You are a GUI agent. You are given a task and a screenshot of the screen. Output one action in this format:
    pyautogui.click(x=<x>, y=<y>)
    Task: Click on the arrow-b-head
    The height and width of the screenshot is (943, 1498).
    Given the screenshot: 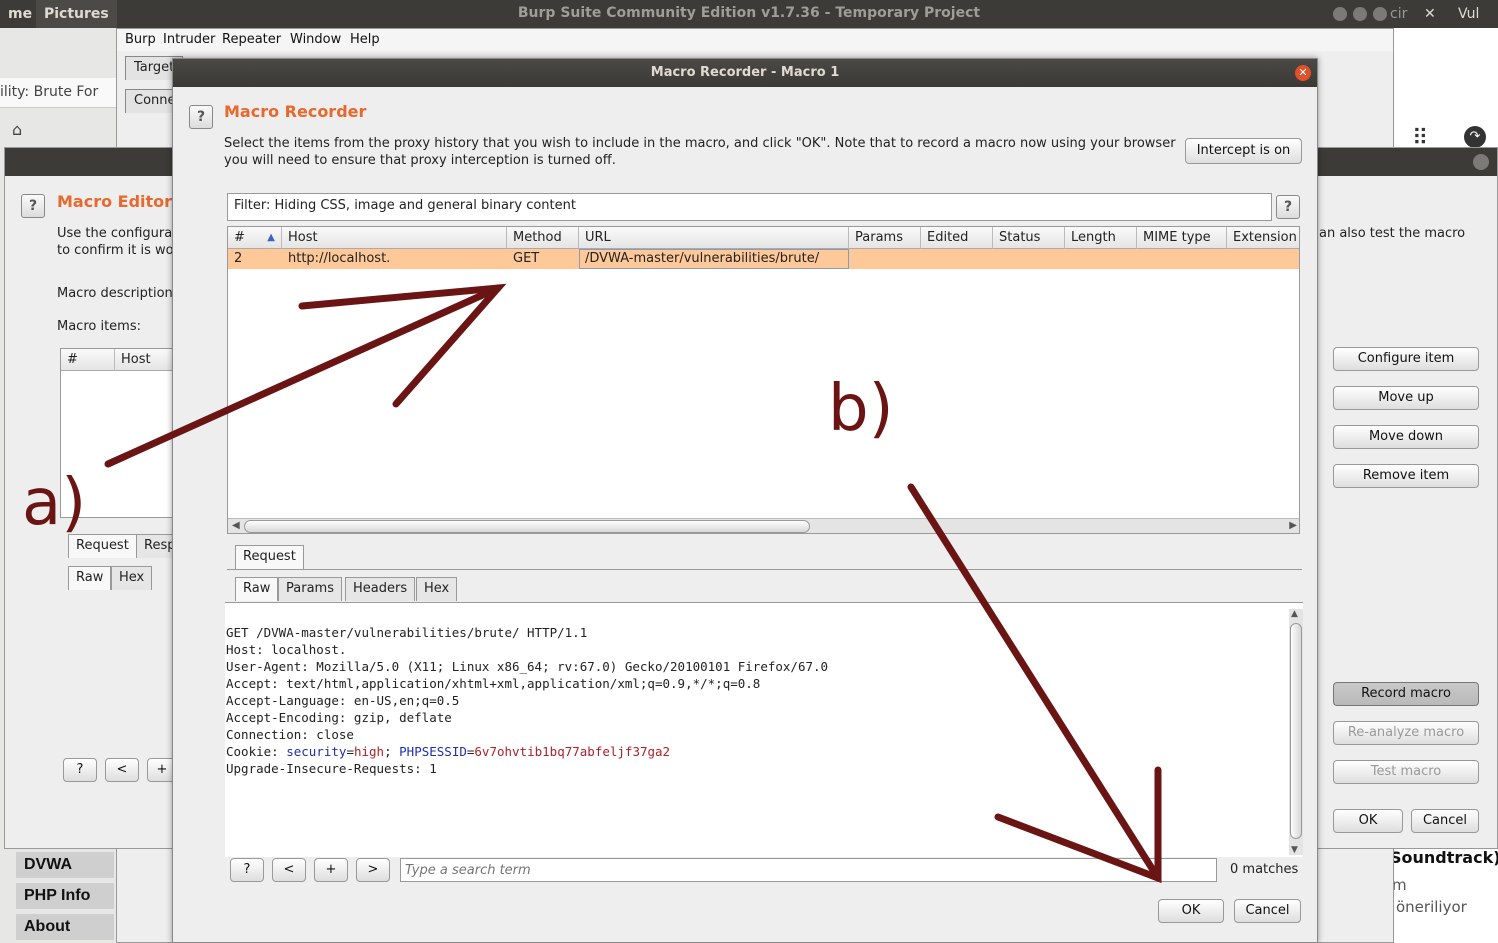 What is the action you would take?
    pyautogui.click(x=1078, y=825)
    